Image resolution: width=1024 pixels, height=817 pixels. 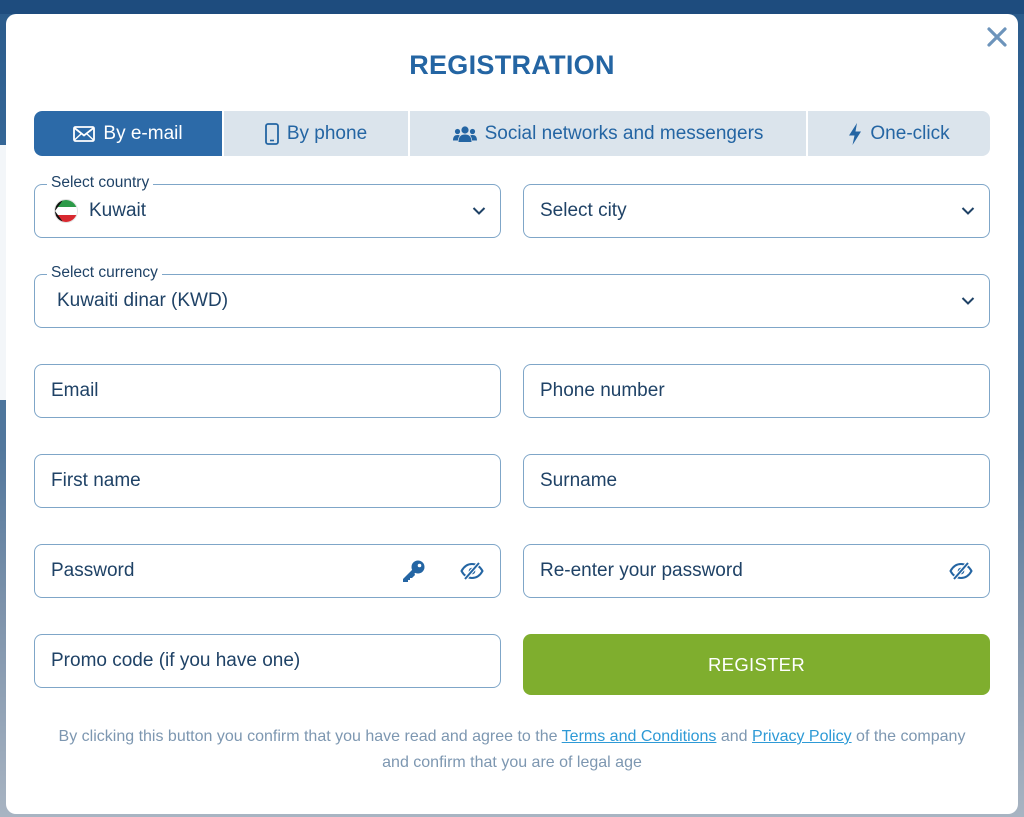 I want to click on currency-value: Kuwaiti dinar (KWD), so click(x=143, y=300).